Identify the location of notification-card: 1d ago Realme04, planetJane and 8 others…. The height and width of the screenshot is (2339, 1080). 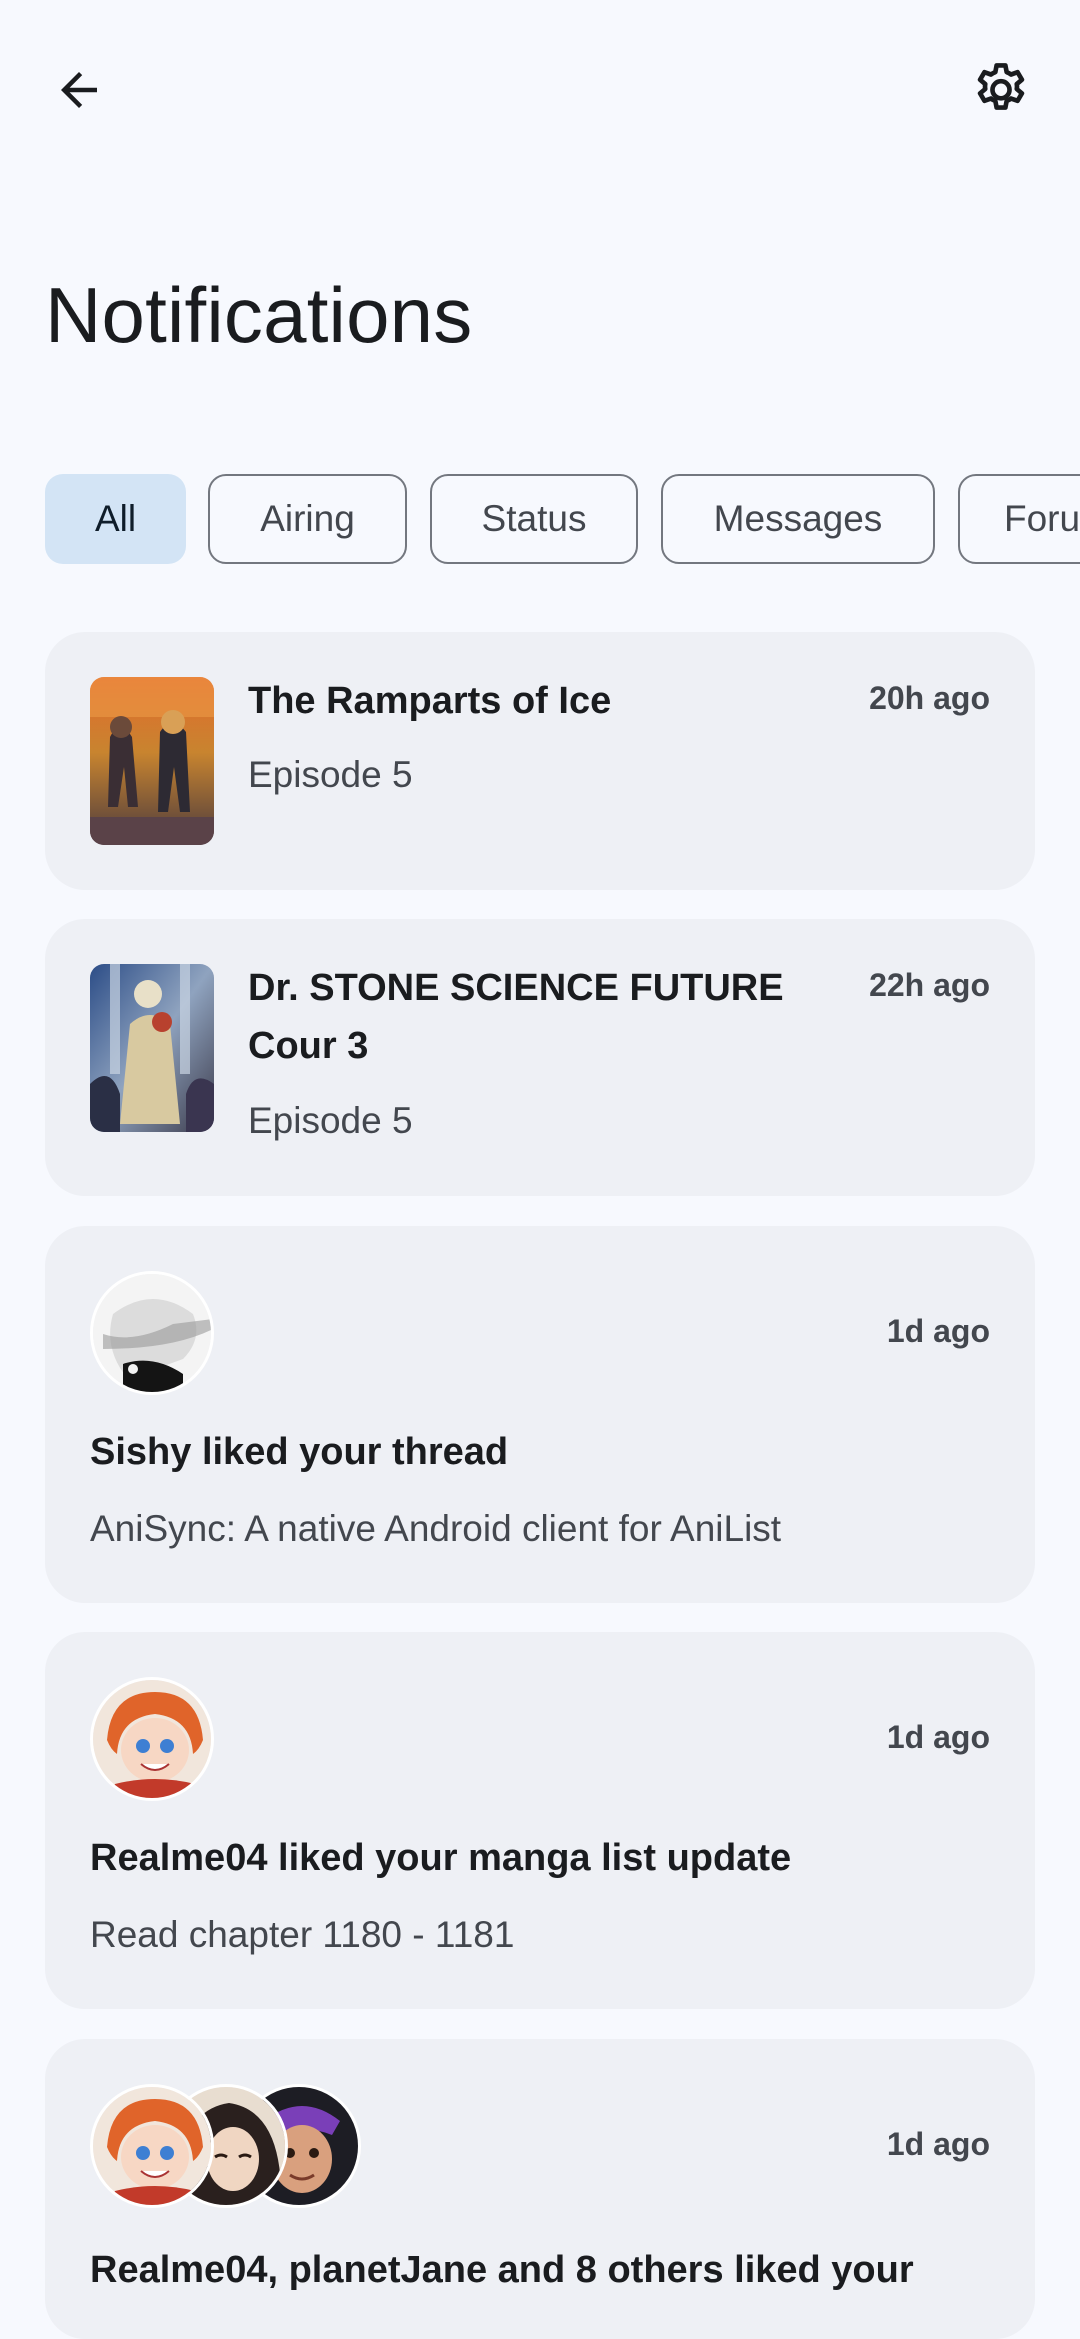
(540, 2189).